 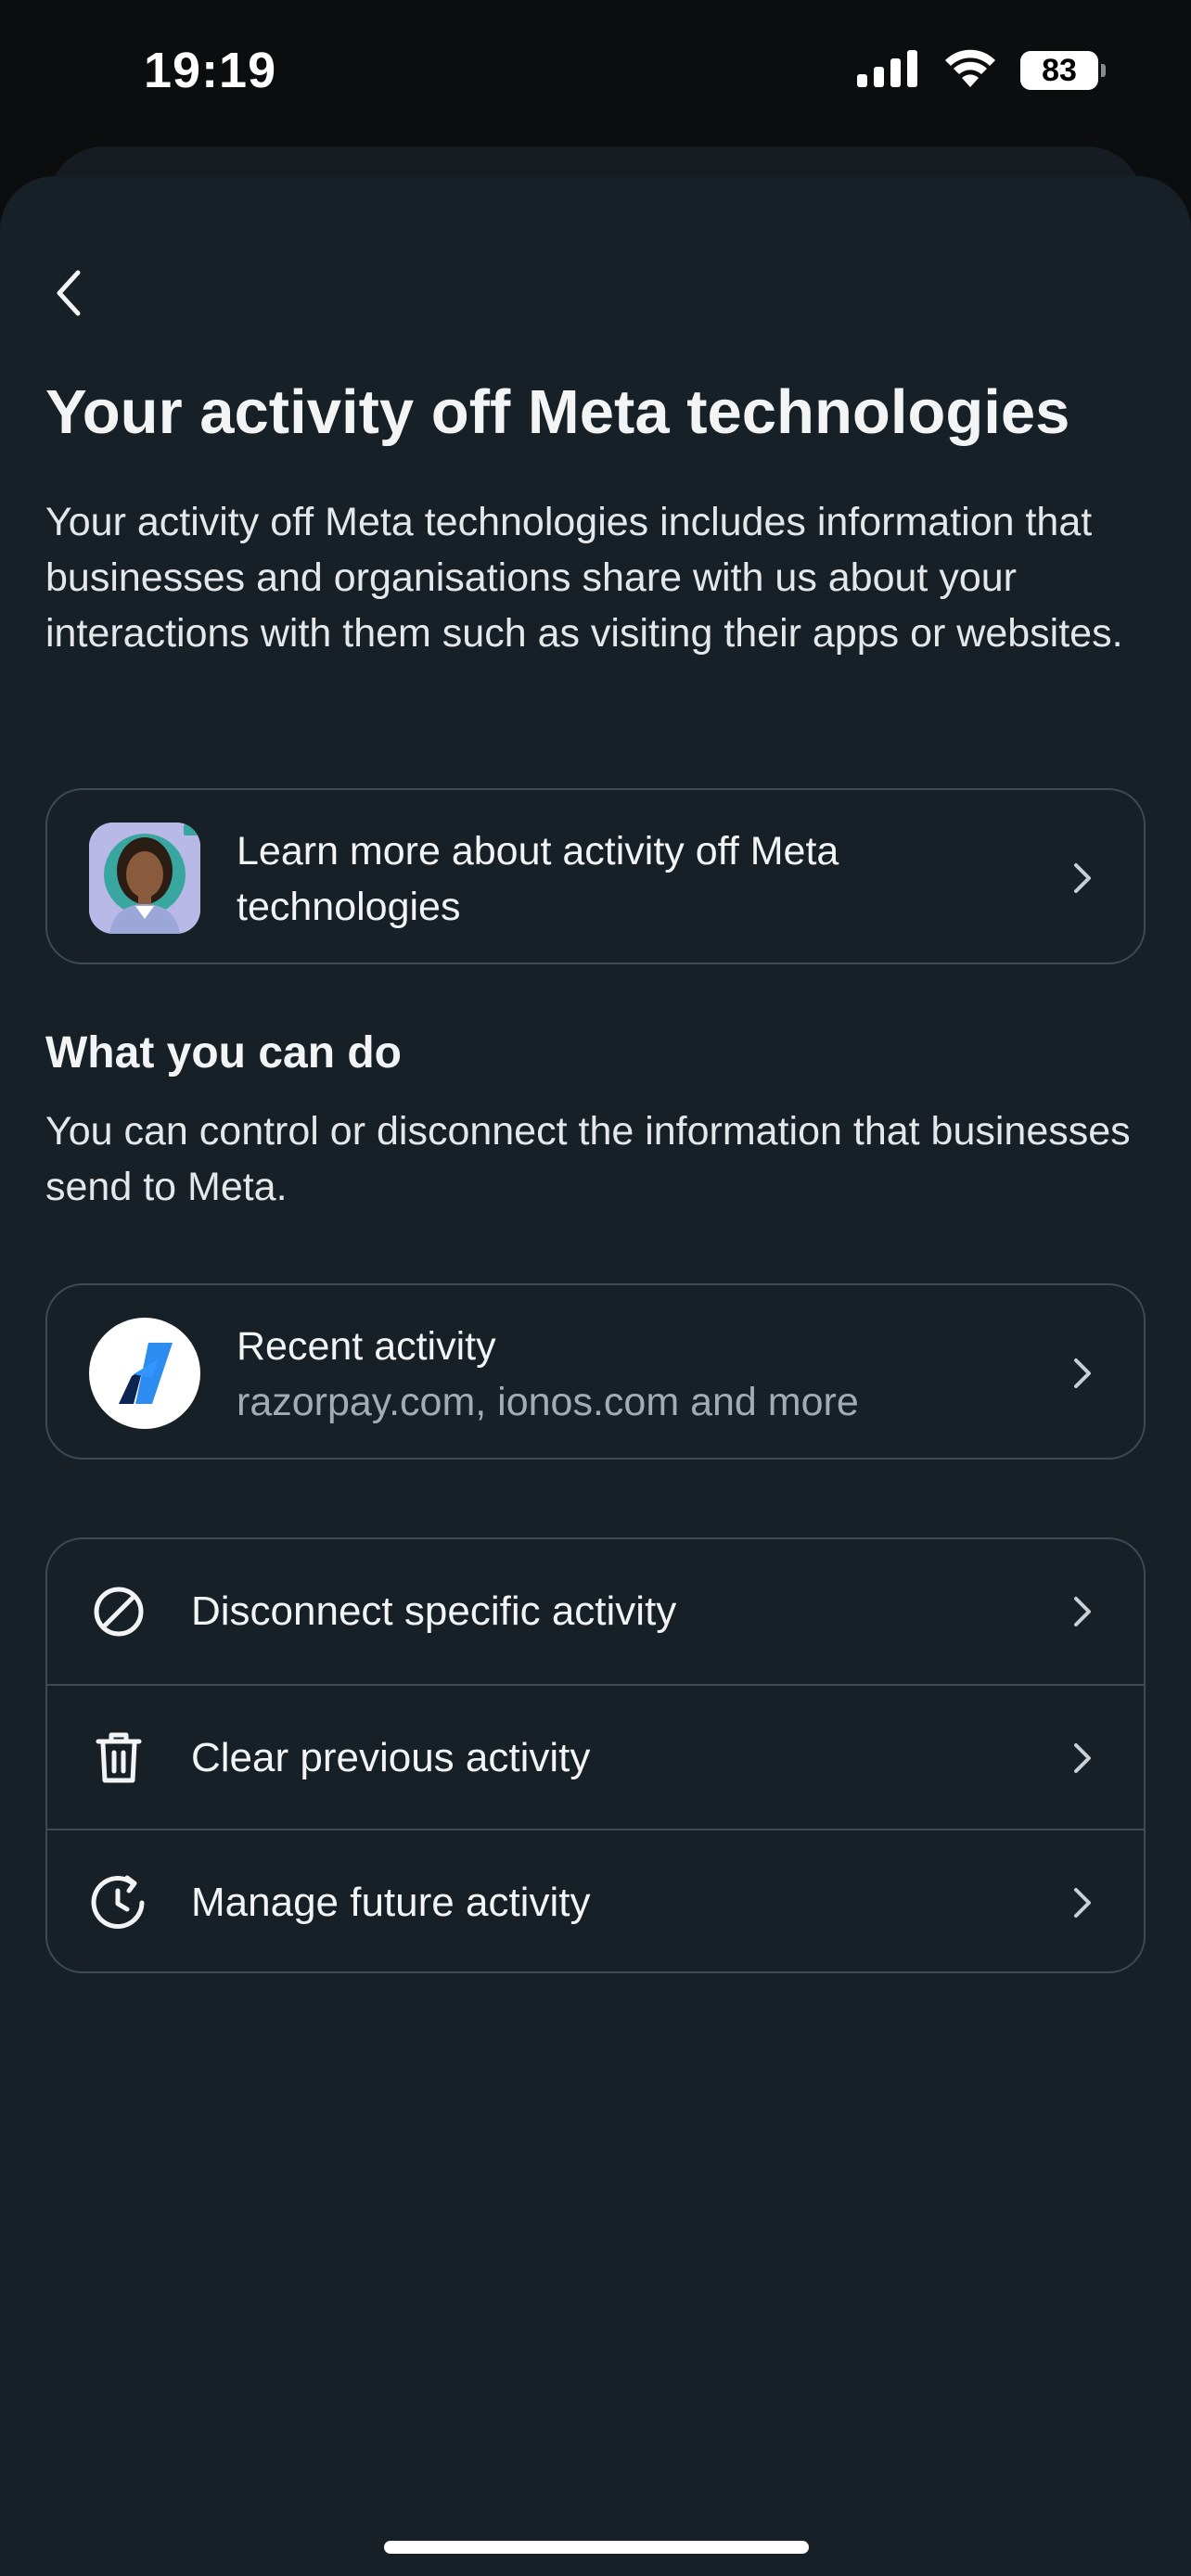 What do you see at coordinates (595, 69) in the screenshot?
I see `status-bar: 19:19 83` at bounding box center [595, 69].